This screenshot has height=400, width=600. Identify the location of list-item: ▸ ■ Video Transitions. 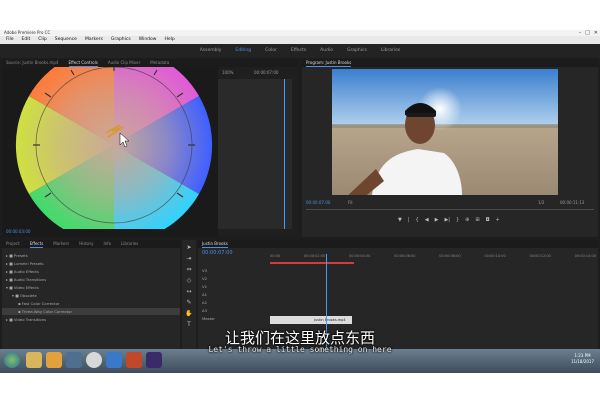
(91, 319).